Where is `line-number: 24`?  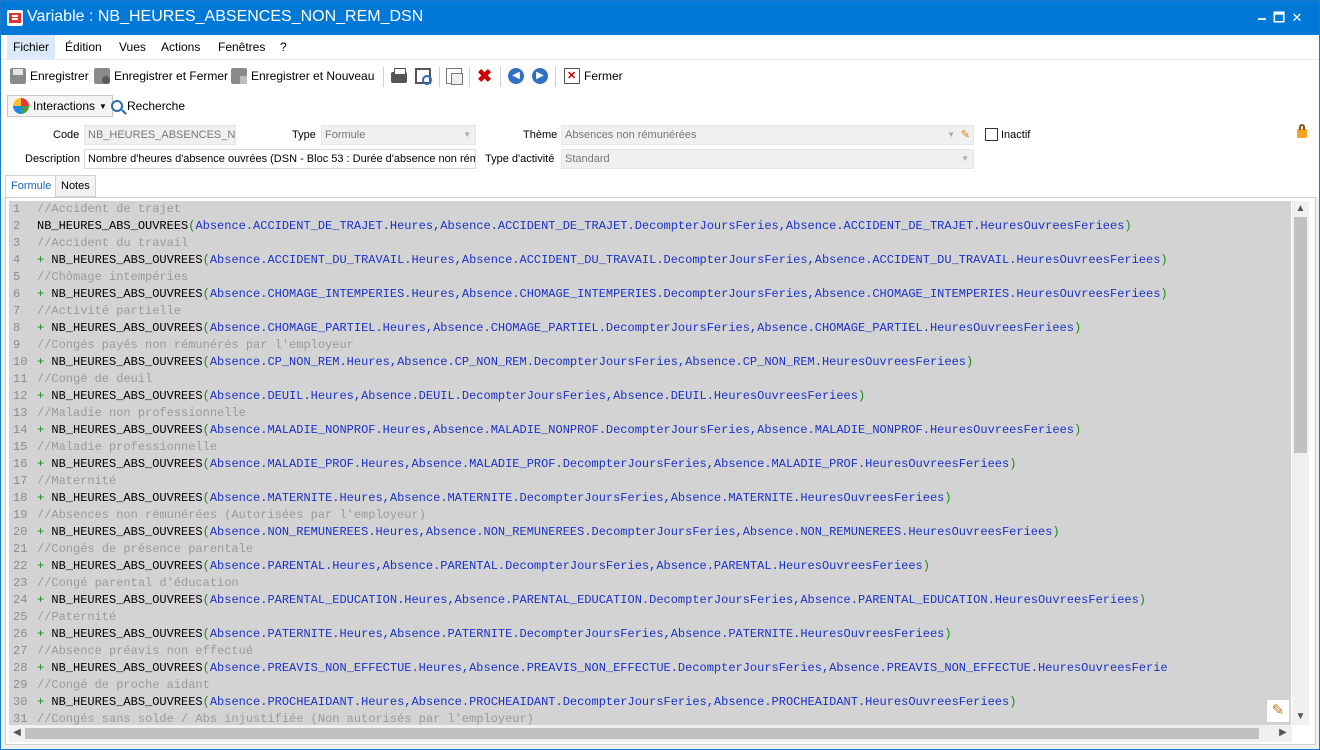 line-number: 24 is located at coordinates (20, 600).